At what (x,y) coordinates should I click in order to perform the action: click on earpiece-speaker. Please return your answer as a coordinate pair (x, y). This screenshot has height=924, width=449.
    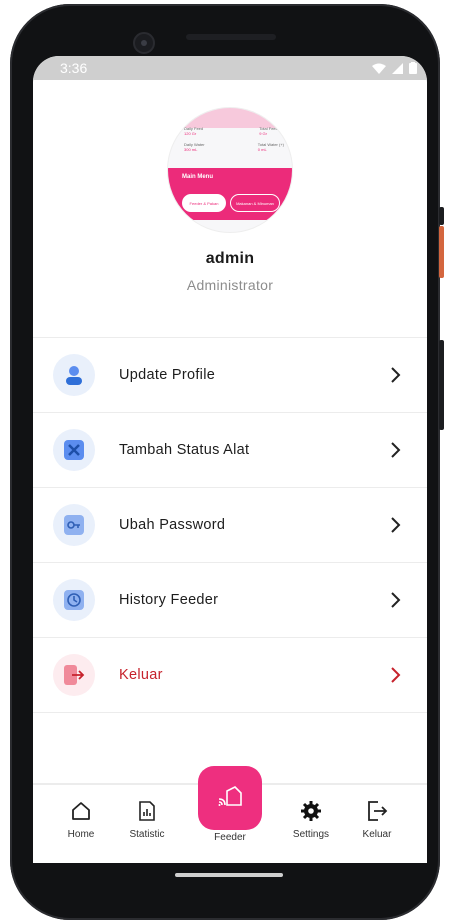
    Looking at the image, I should click on (231, 37).